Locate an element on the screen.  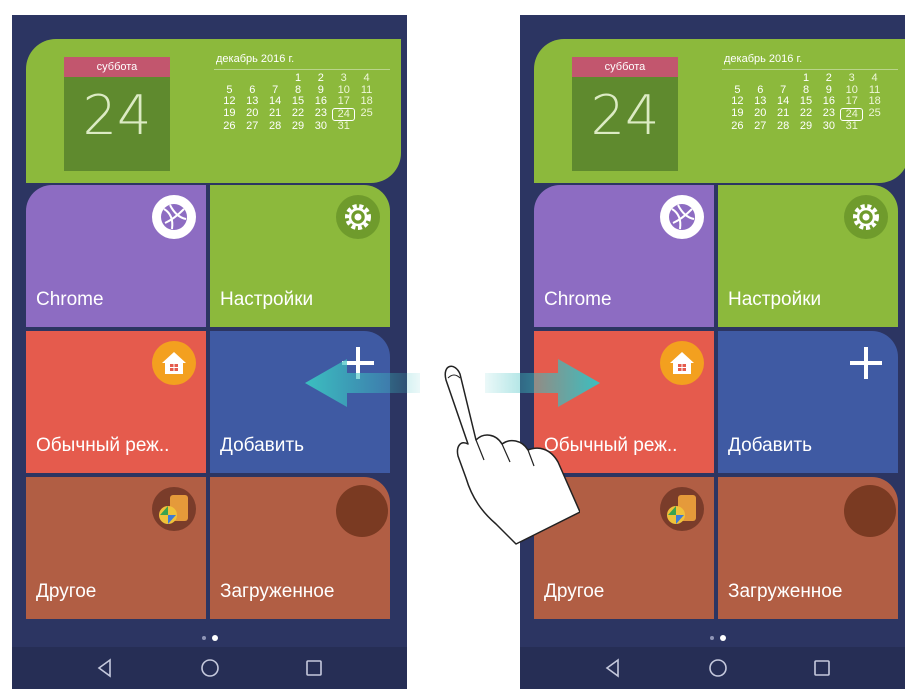
tile-add: Добавить is located at coordinates (808, 402).